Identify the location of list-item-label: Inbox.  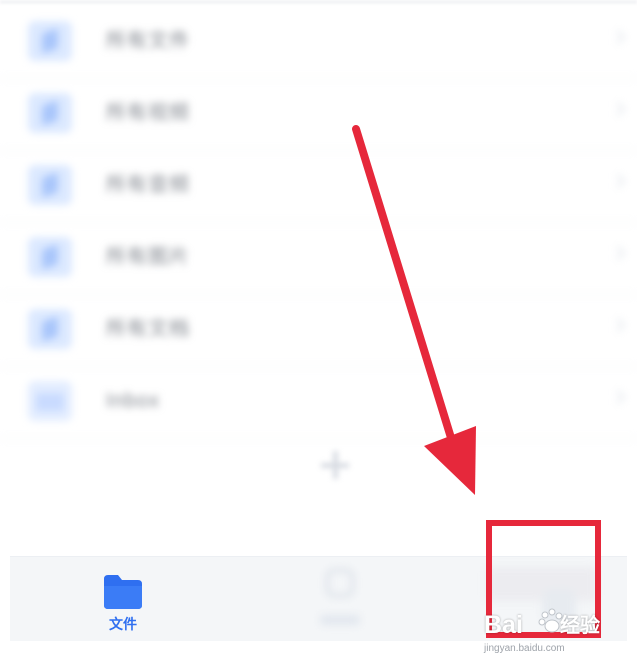
(133, 401).